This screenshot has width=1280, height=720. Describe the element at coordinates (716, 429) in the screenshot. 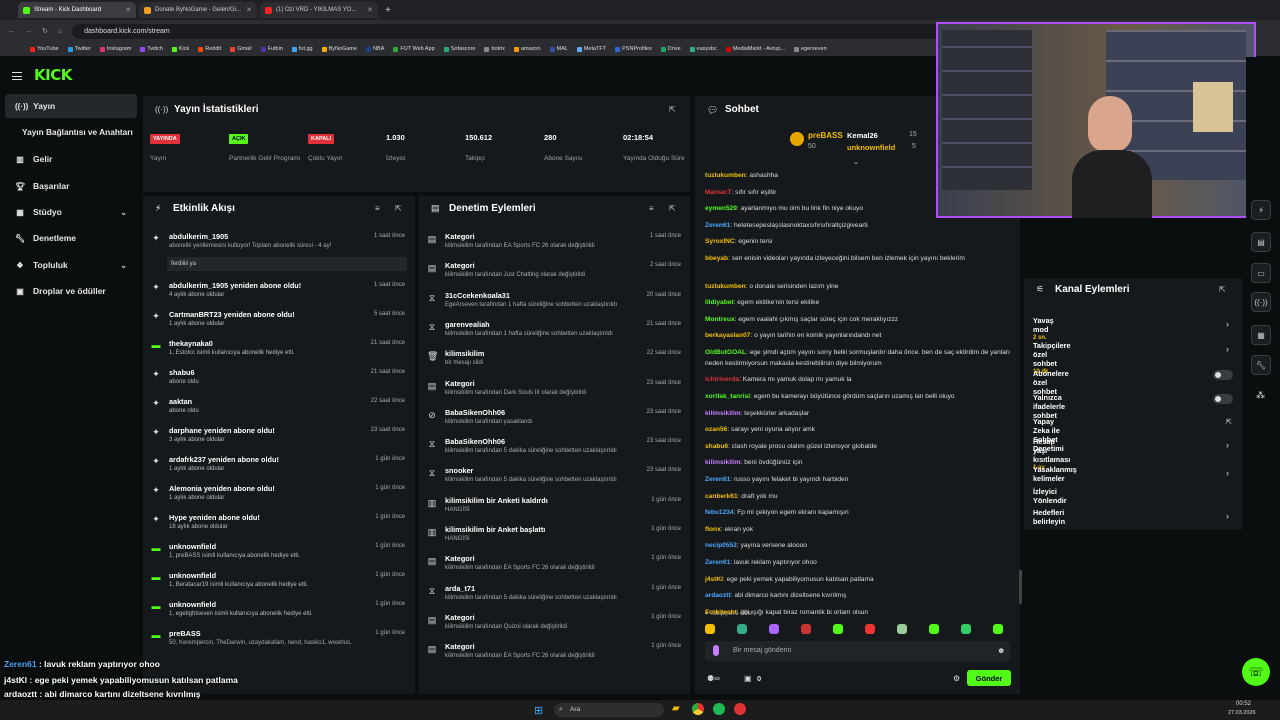

I see `chat-username: ozan56` at that location.